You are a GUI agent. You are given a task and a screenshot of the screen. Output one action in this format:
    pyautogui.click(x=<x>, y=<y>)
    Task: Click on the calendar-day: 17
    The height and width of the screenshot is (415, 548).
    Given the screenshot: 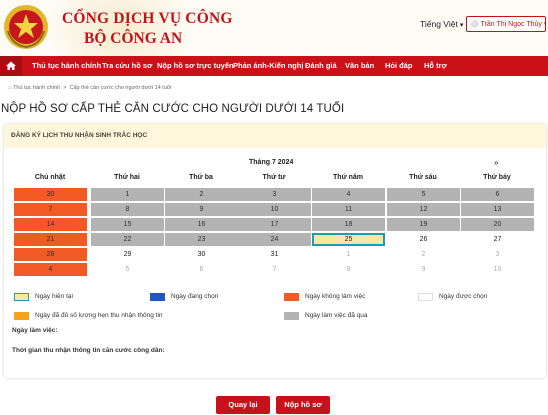 What is the action you would take?
    pyautogui.click(x=274, y=224)
    